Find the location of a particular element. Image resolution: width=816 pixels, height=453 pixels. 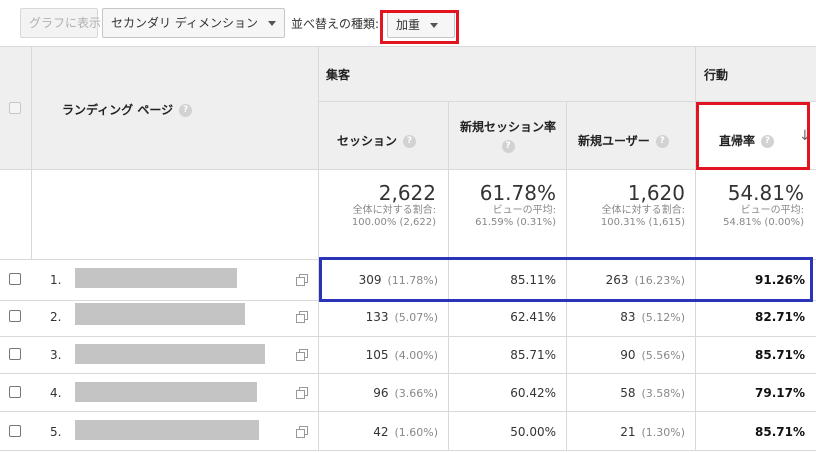

row-new-users: 21 (1.30%) is located at coordinates (626, 432).